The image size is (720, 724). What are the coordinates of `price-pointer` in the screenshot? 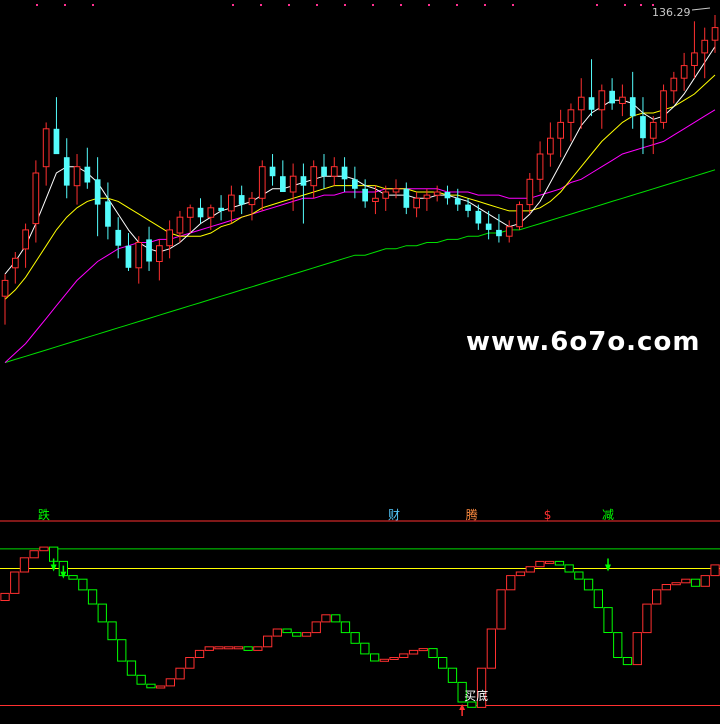 It's located at (701, 9).